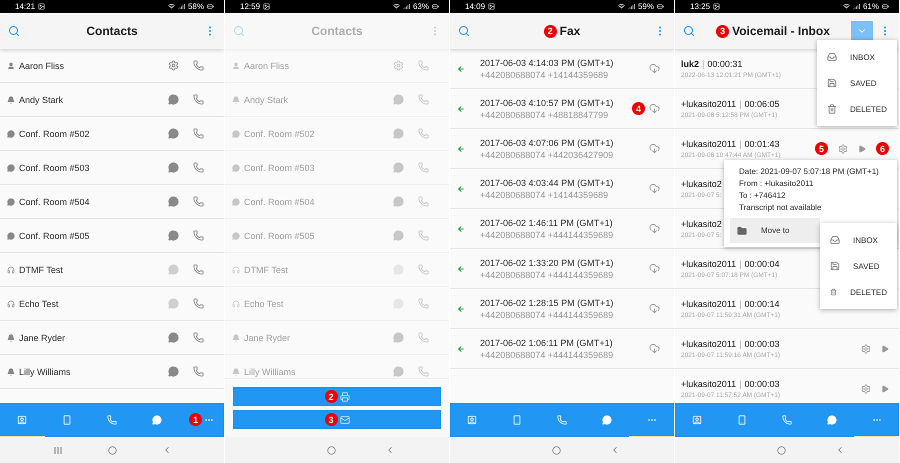 This screenshot has width=900, height=463. What do you see at coordinates (420, 6) in the screenshot?
I see `battery-level: 63%` at bounding box center [420, 6].